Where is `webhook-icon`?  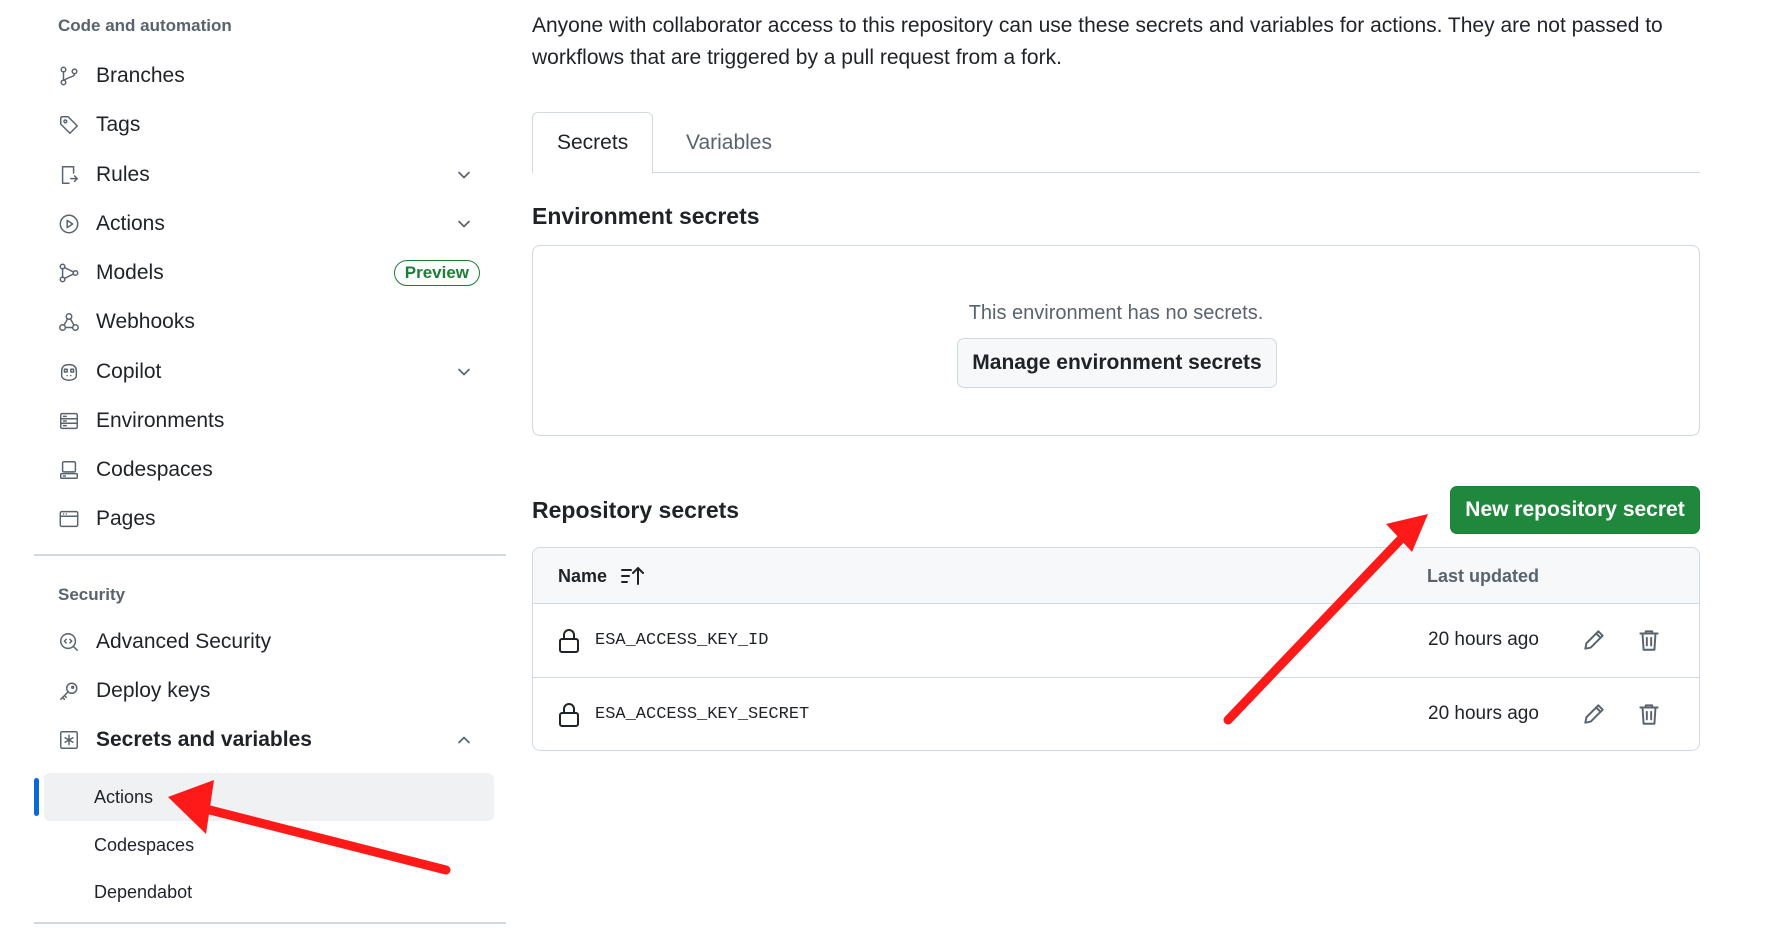
webhook-icon is located at coordinates (69, 322).